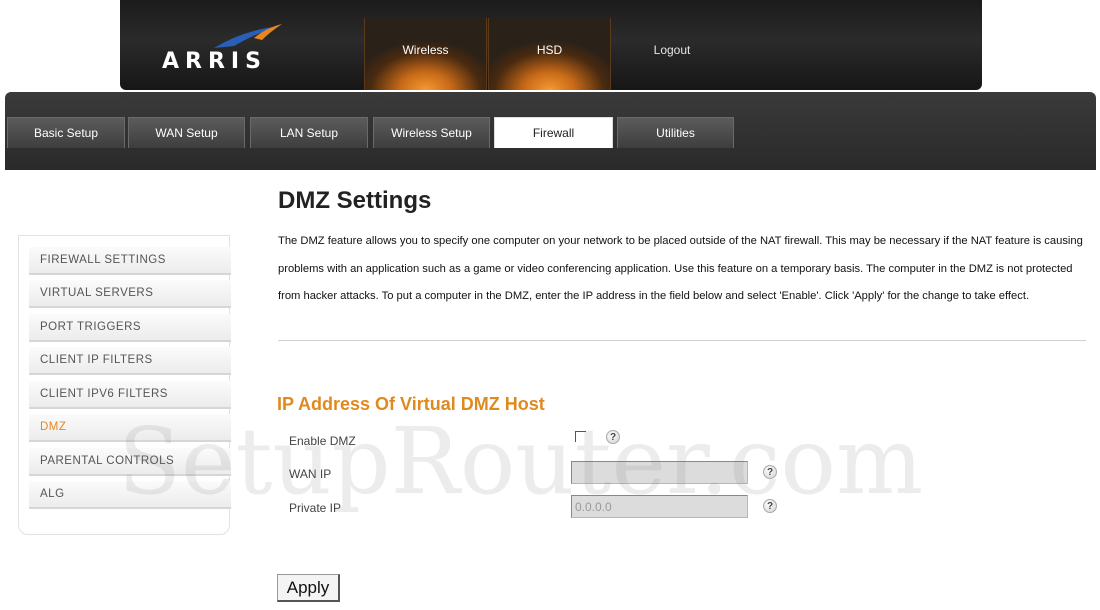 This screenshot has width=1100, height=610. Describe the element at coordinates (659, 506) in the screenshot. I see `private-ip-field` at that location.